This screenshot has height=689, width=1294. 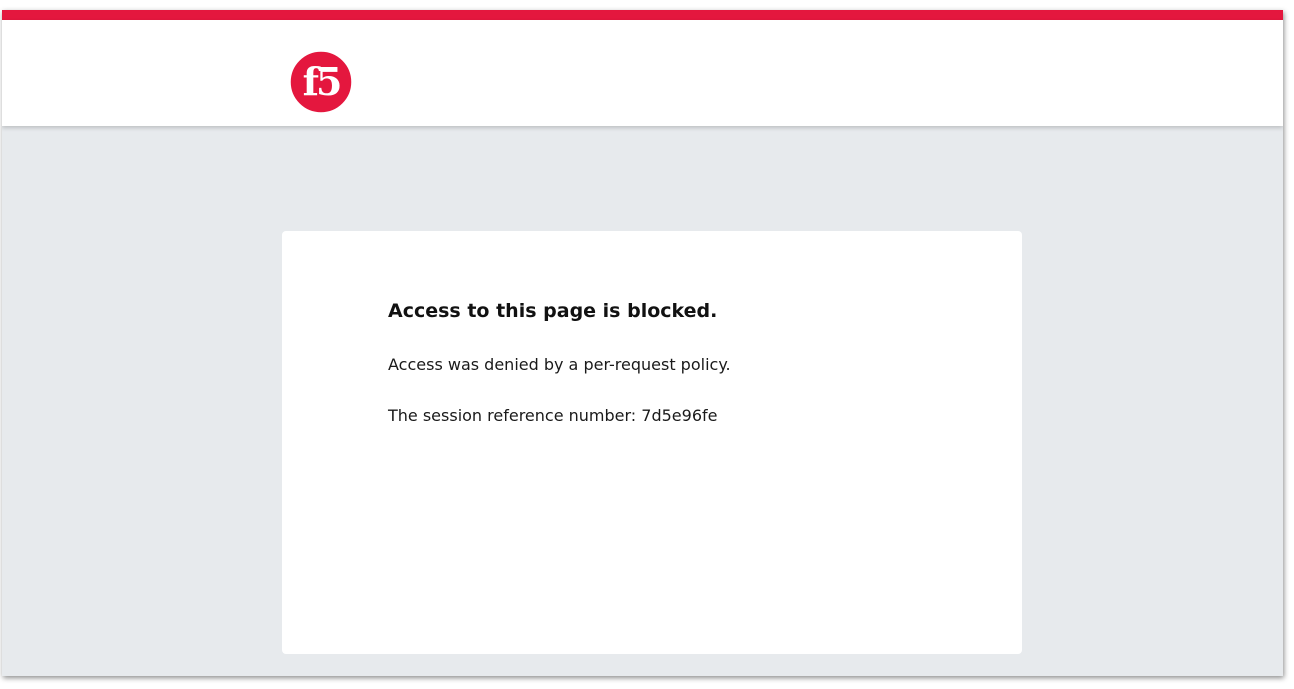 I want to click on f5-logo-text: f5, so click(x=321, y=81).